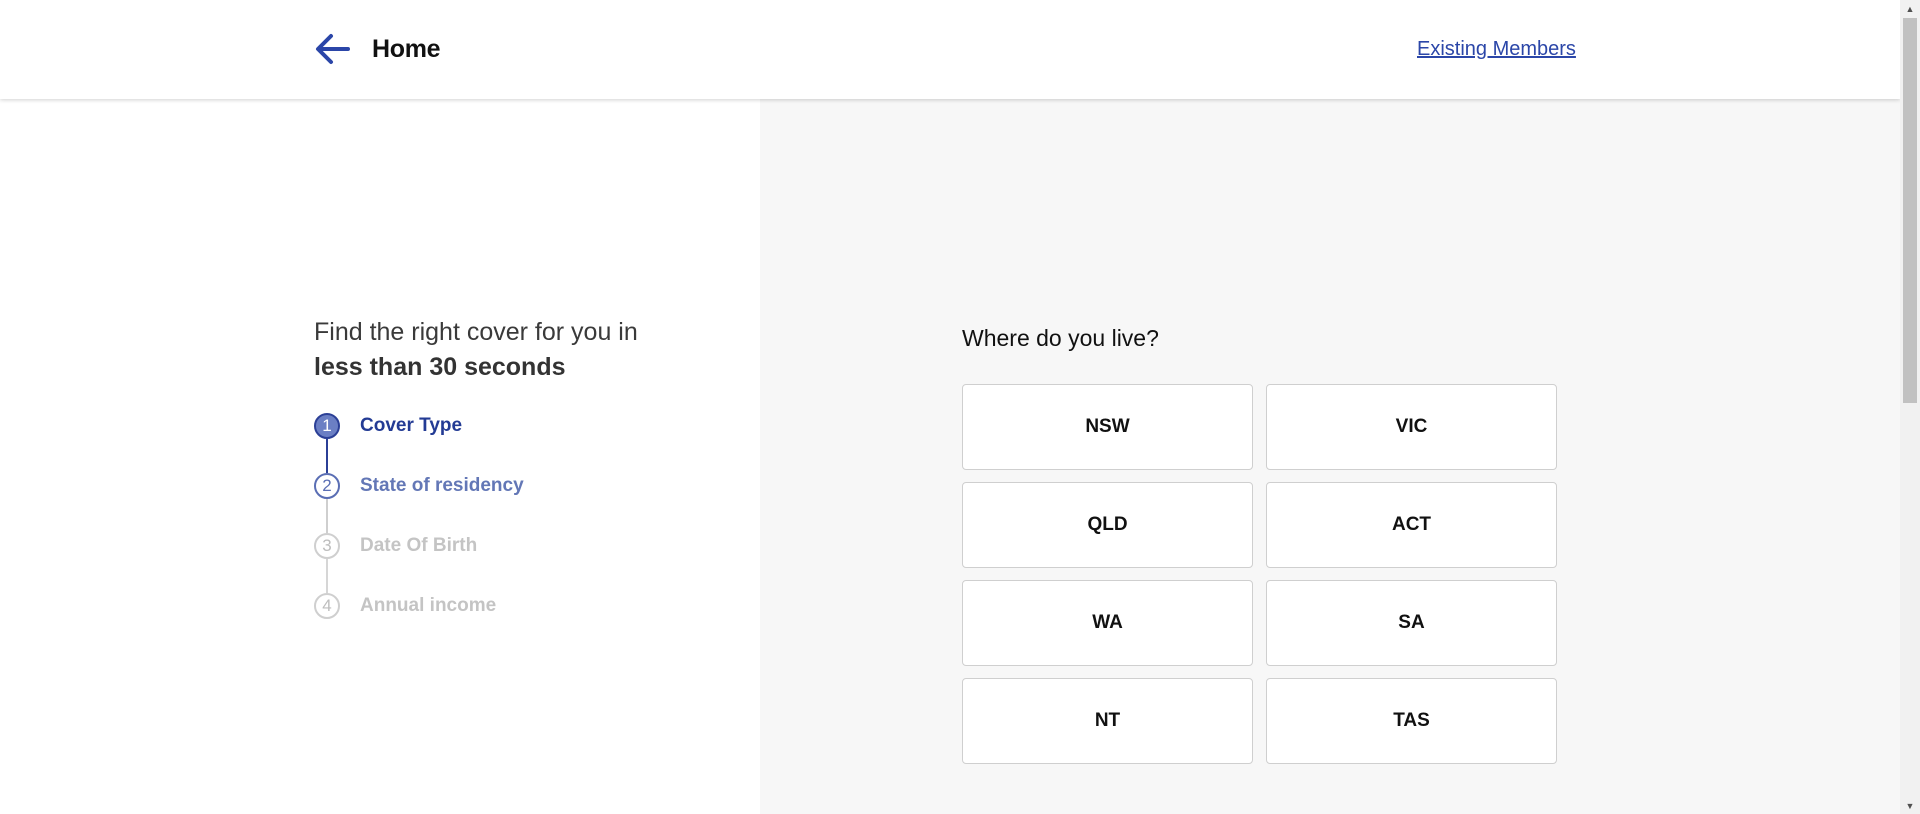 Image resolution: width=1920 pixels, height=814 pixels. I want to click on step-number-3: 3, so click(327, 546).